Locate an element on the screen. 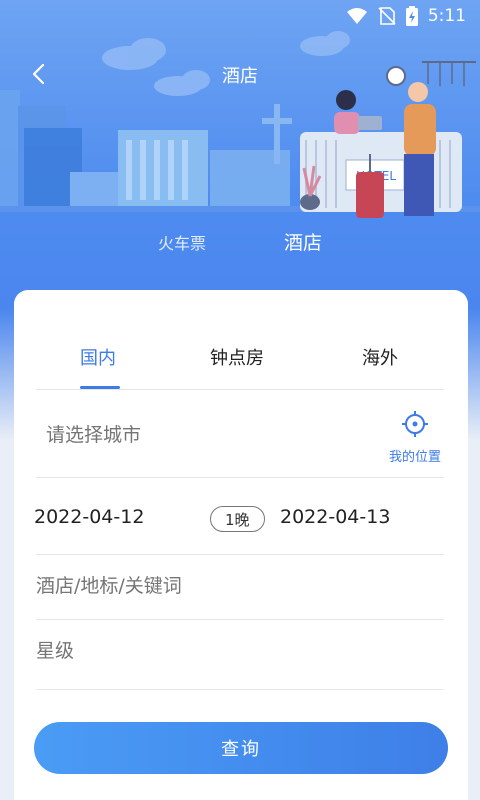 The width and height of the screenshot is (480, 800). search-button: 查询 is located at coordinates (241, 748).